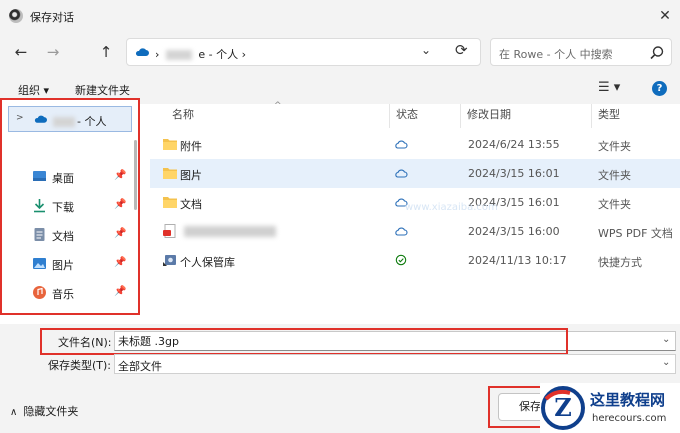 The image size is (680, 433). I want to click on address-path: › e - 个人 ›, so click(200, 54).